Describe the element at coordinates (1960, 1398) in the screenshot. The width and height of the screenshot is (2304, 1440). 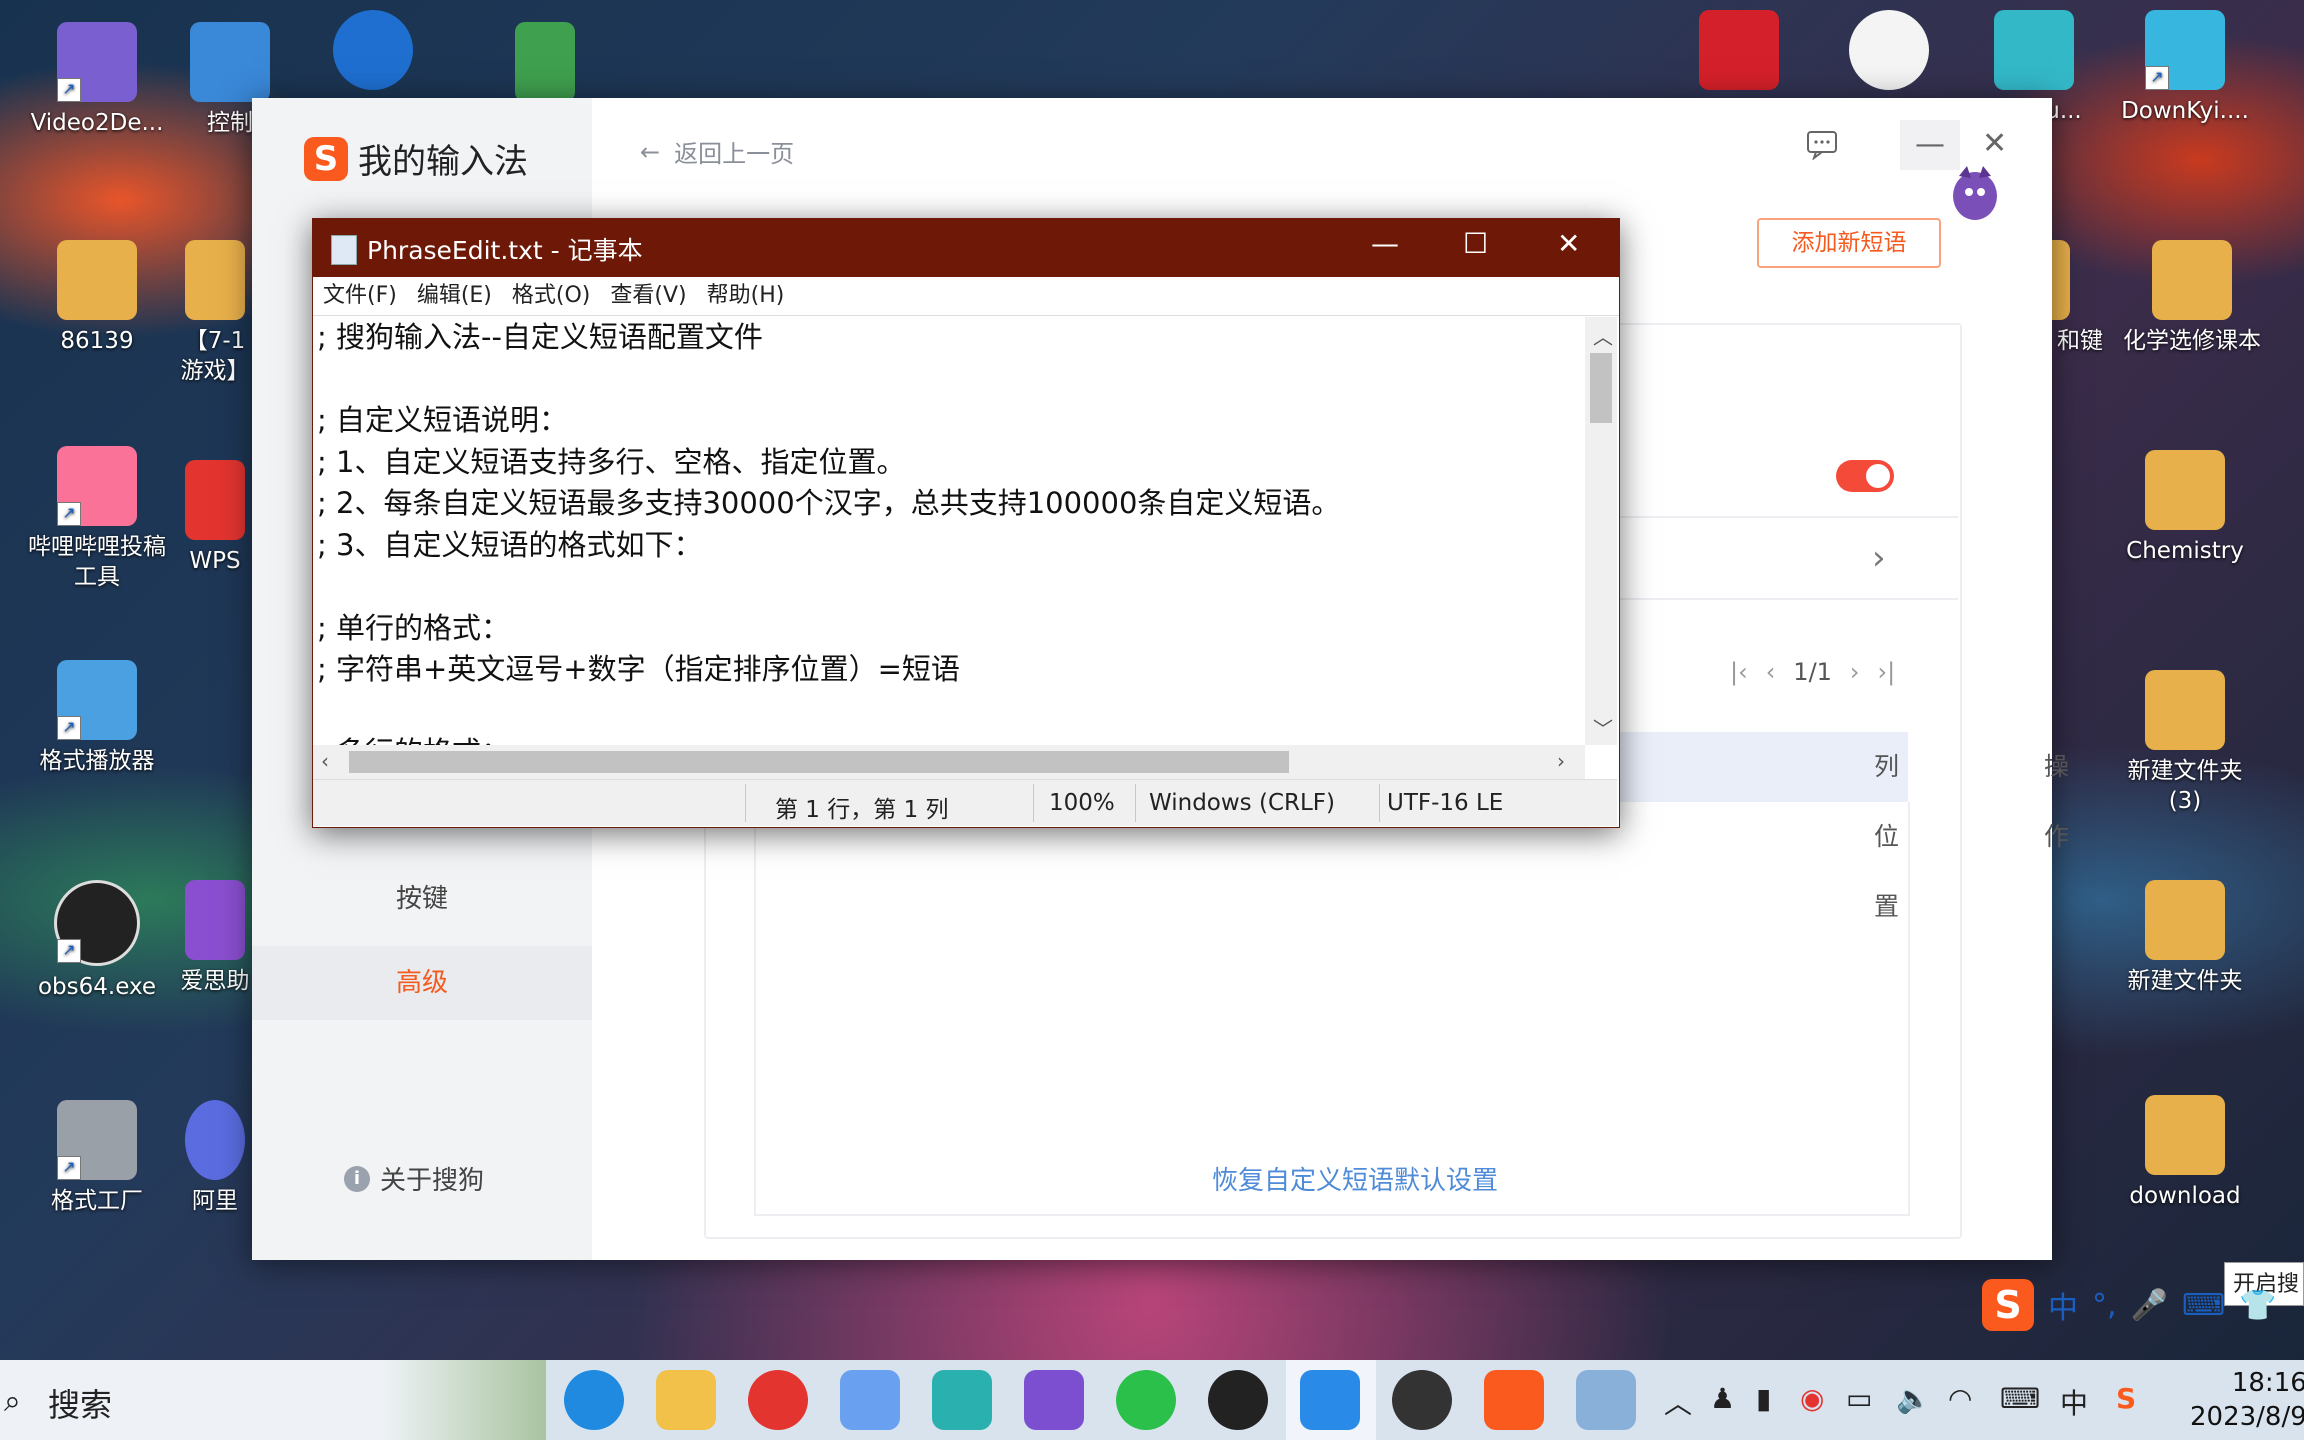
I see `wifi-icon: ◠` at that location.